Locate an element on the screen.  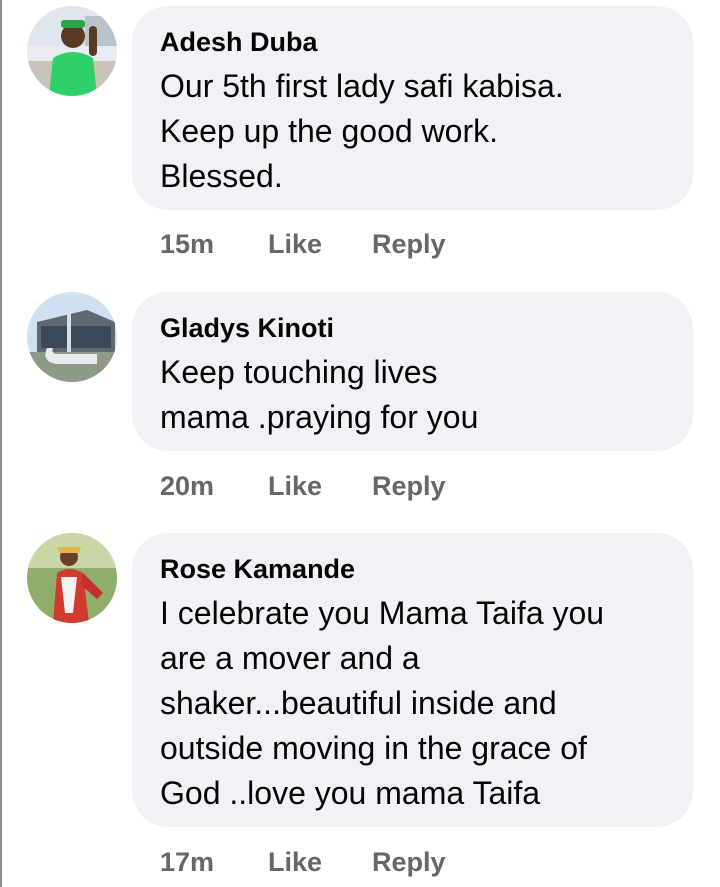
left-border is located at coordinates (1, 443).